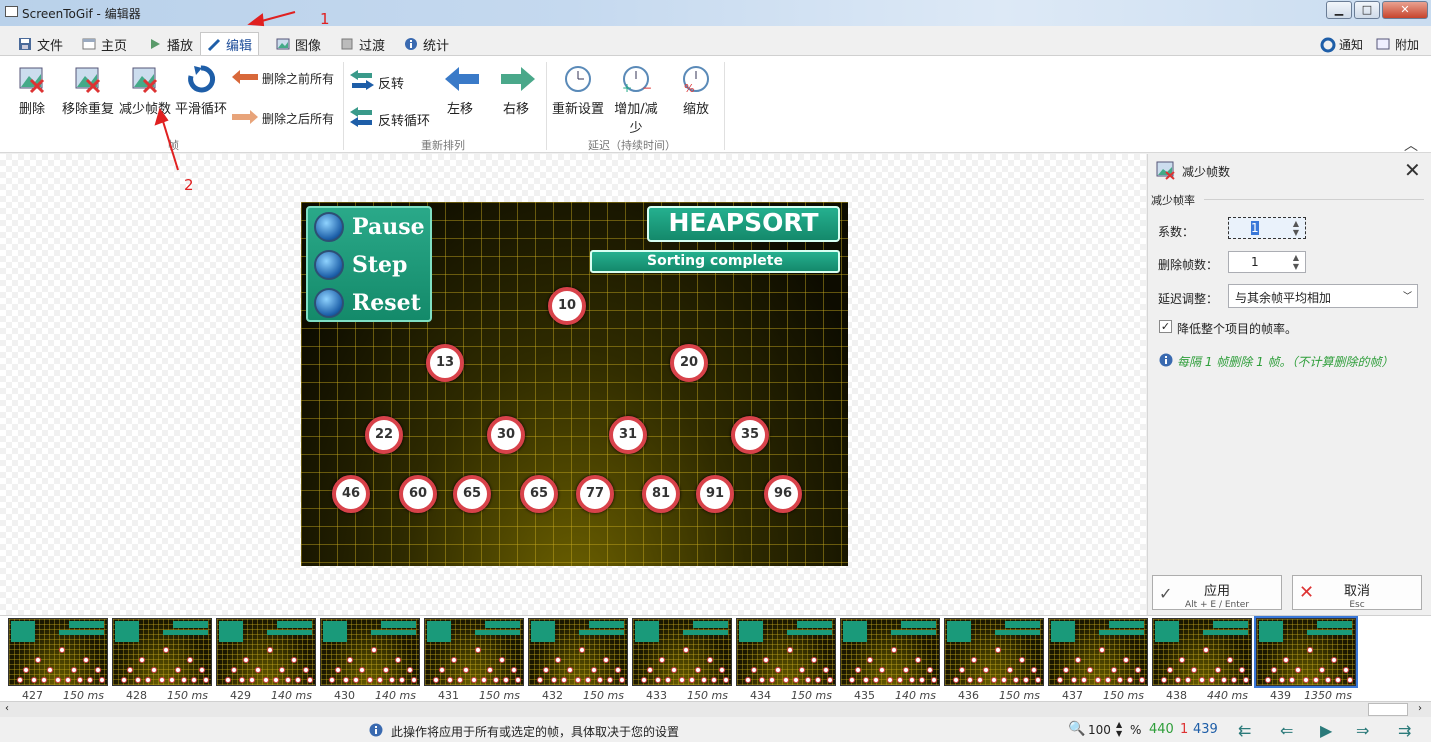  I want to click on tab-edit: 编辑, so click(230, 44).